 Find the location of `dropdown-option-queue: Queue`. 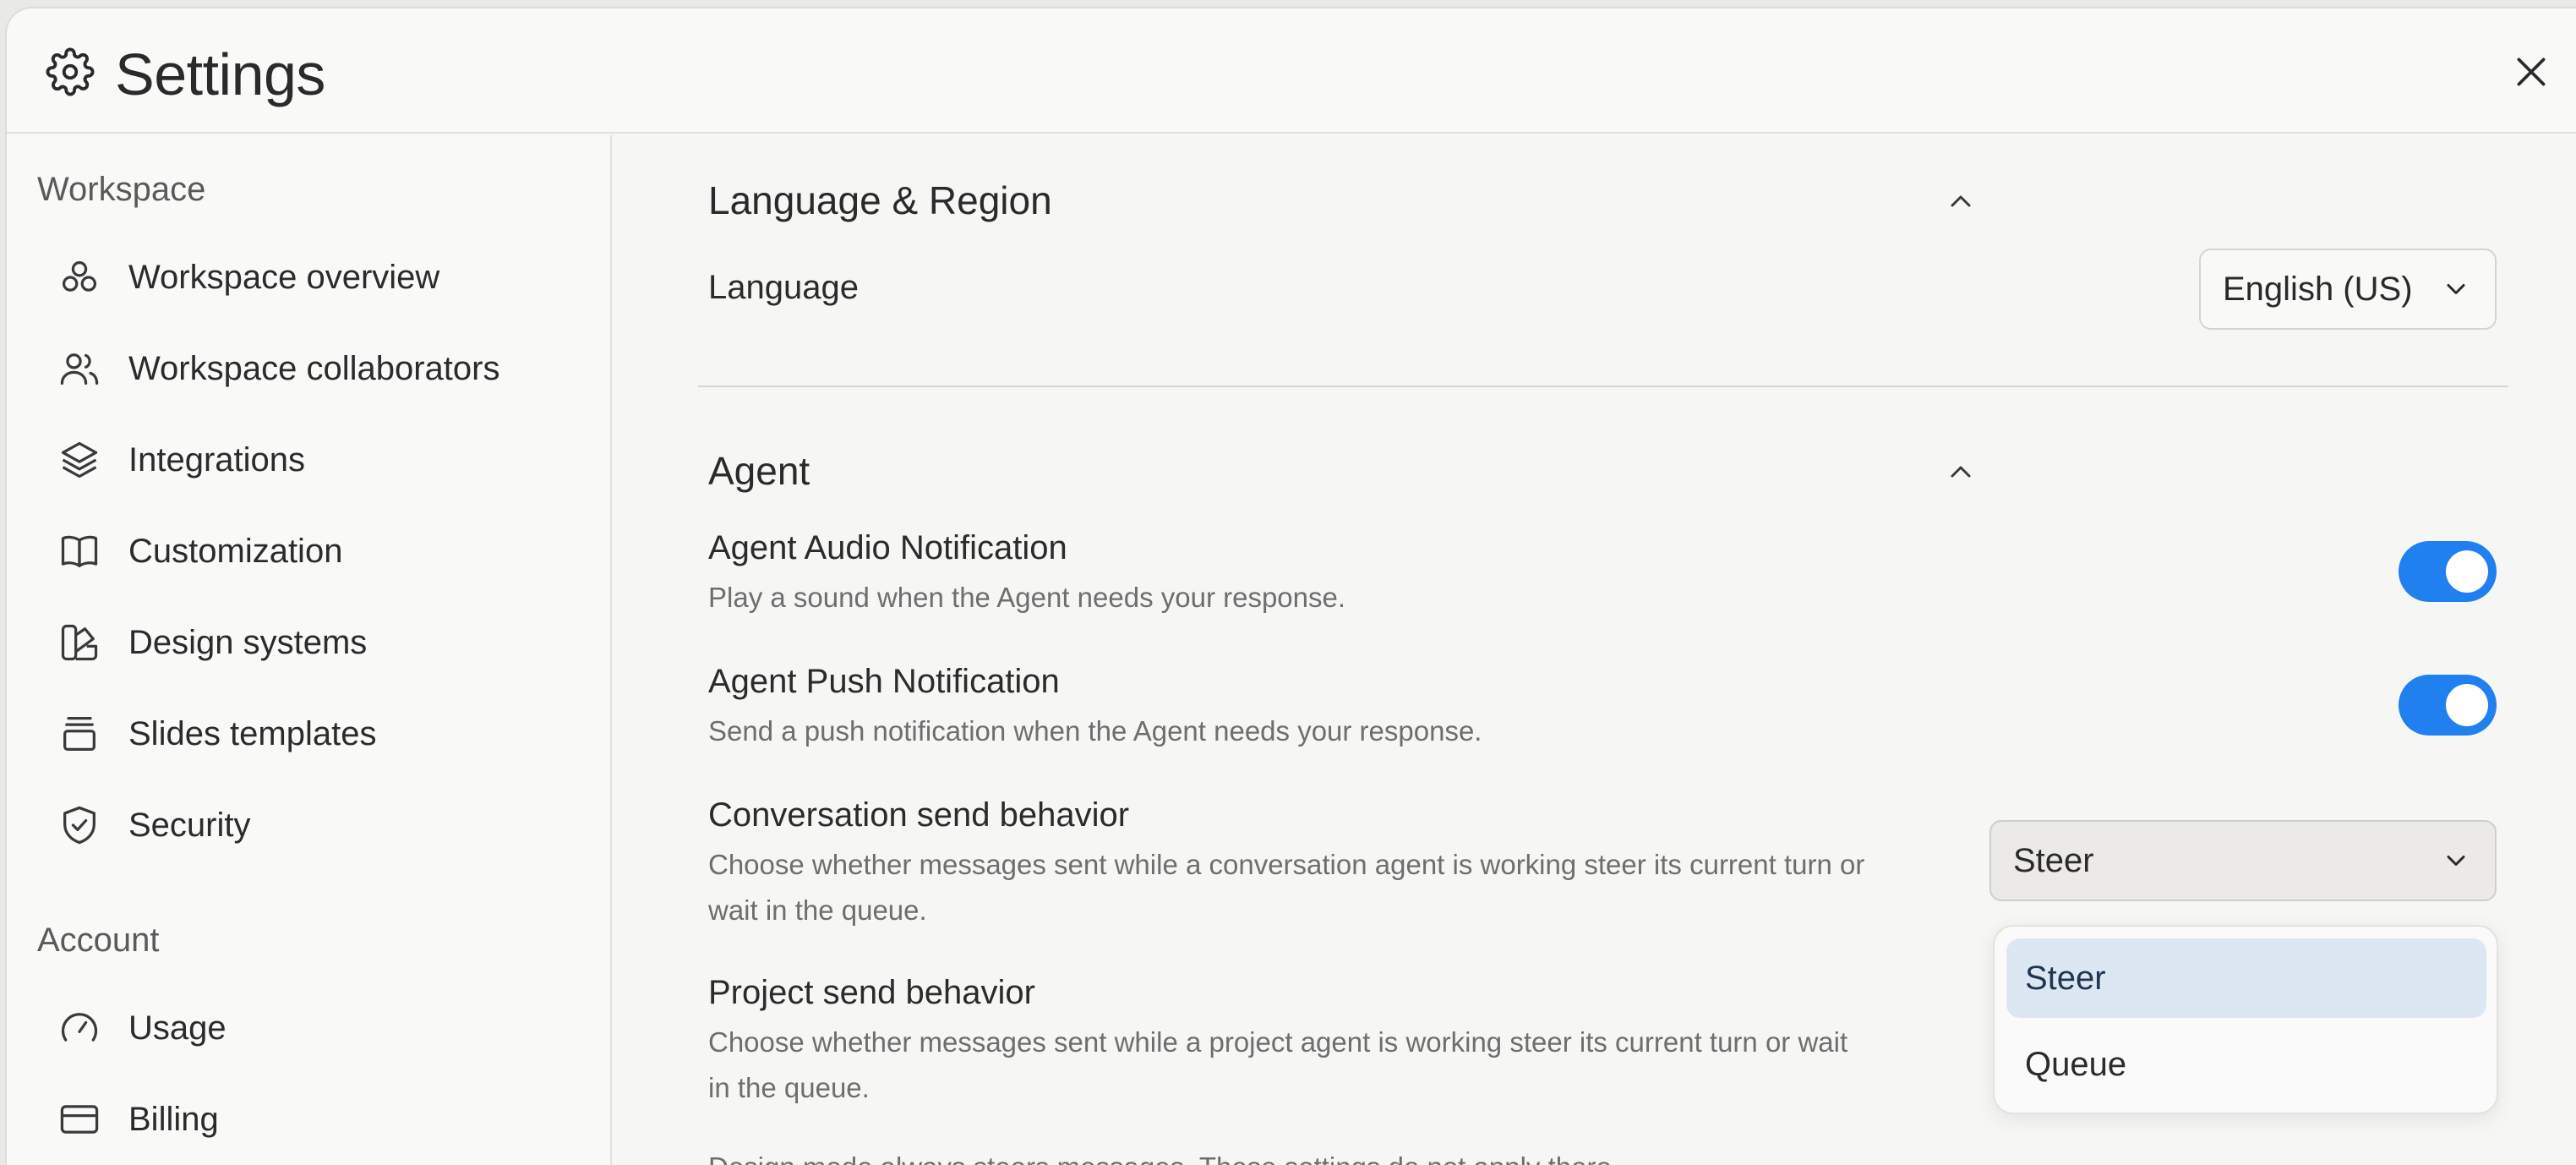

dropdown-option-queue: Queue is located at coordinates (2246, 1065).